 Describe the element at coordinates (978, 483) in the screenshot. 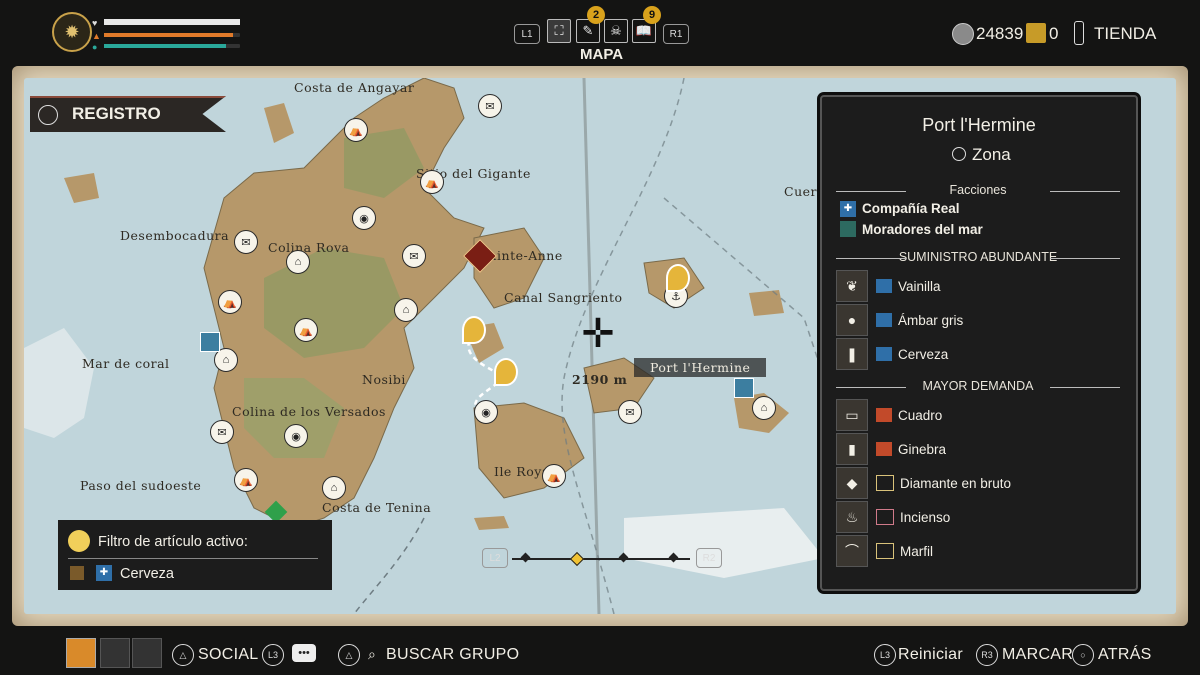

I see `demand-row: ◆ Diamante en bruto` at that location.